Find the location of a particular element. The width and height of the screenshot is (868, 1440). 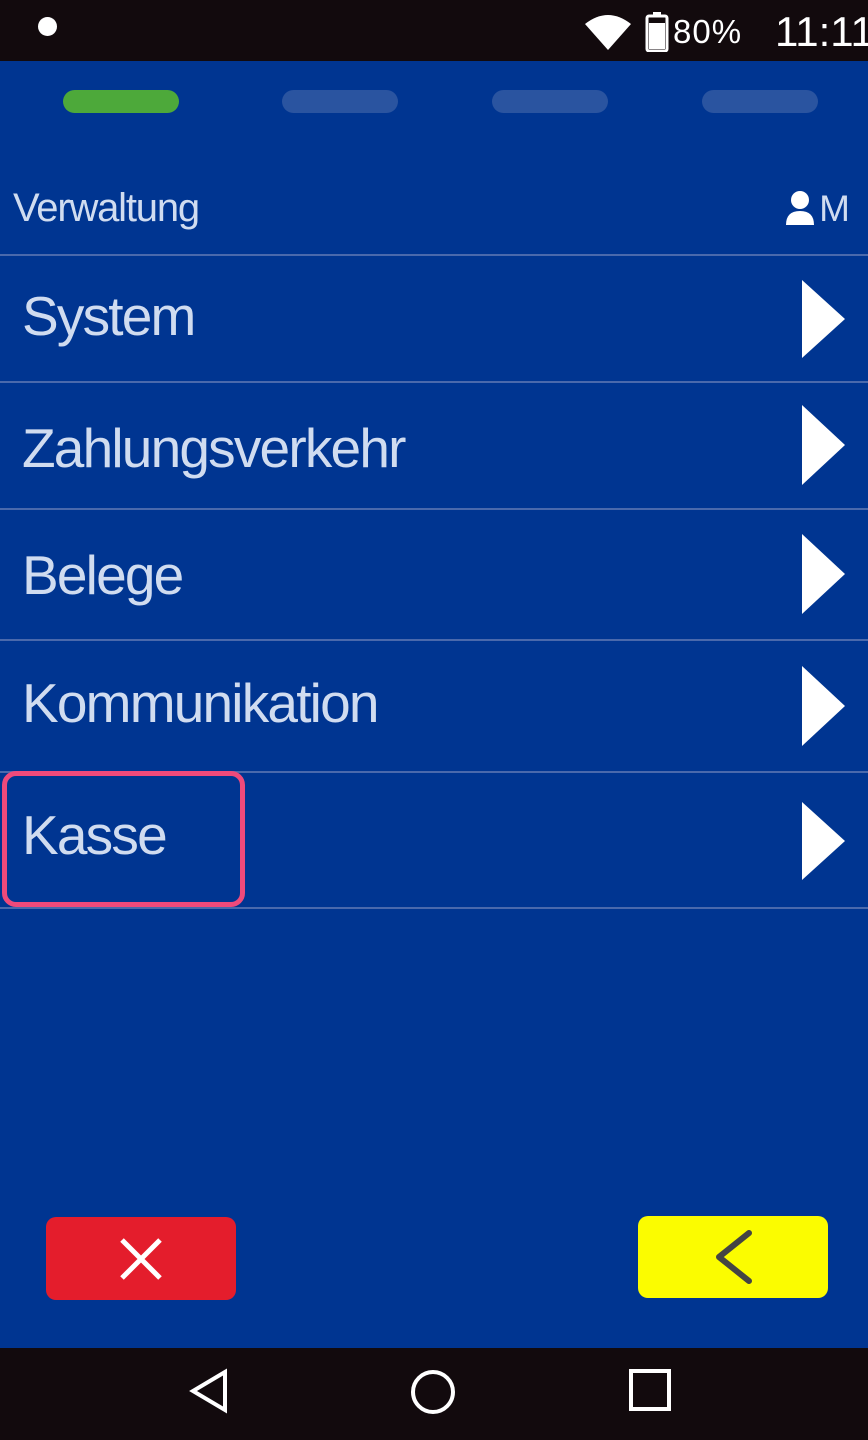

step-3-indicator is located at coordinates (550, 101).